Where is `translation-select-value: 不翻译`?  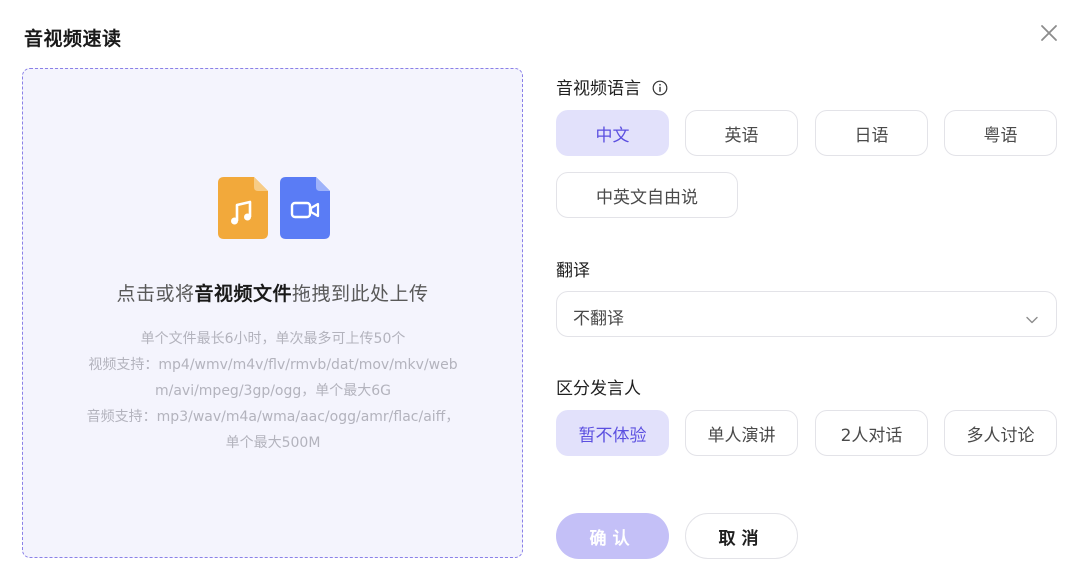
translation-select-value: 不翻译 is located at coordinates (598, 319).